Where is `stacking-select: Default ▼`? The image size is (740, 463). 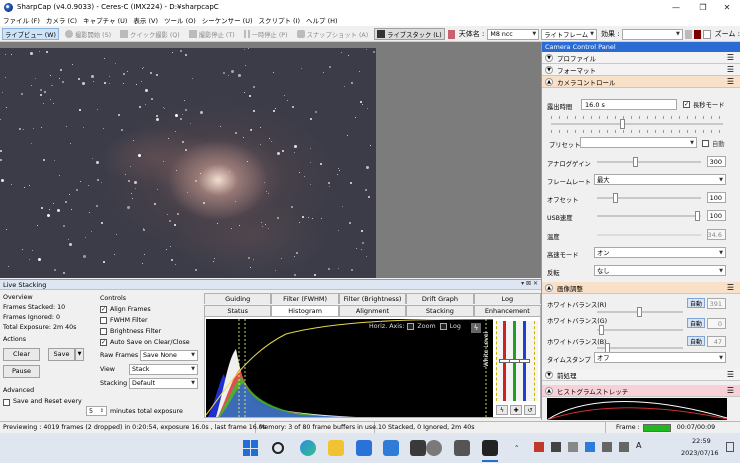 stacking-select: Default ▼ is located at coordinates (163, 383).